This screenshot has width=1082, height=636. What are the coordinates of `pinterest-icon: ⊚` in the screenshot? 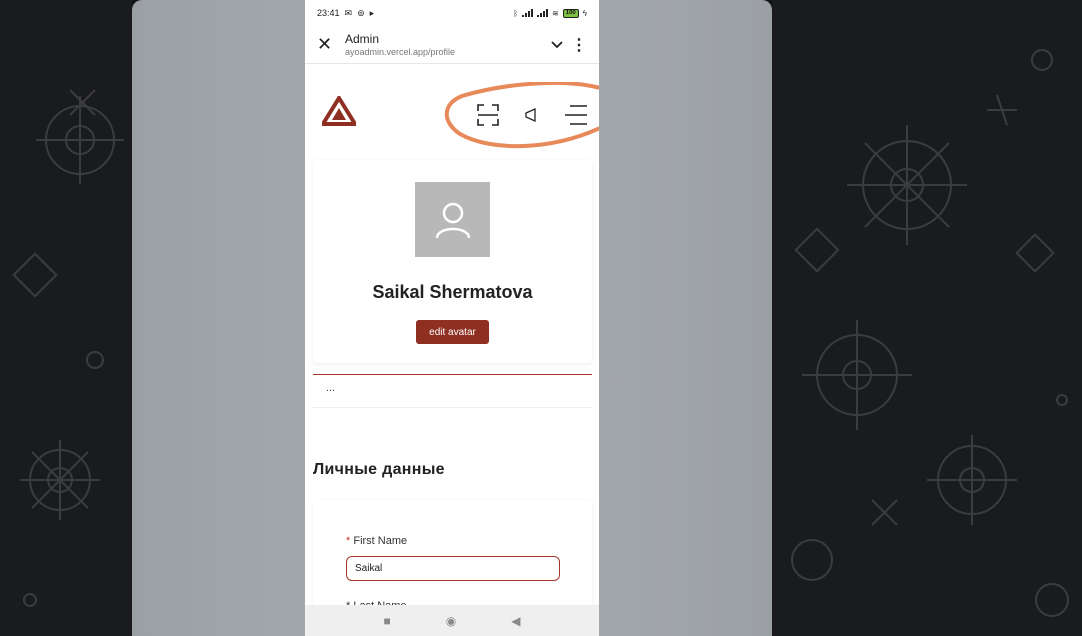 It's located at (361, 12).